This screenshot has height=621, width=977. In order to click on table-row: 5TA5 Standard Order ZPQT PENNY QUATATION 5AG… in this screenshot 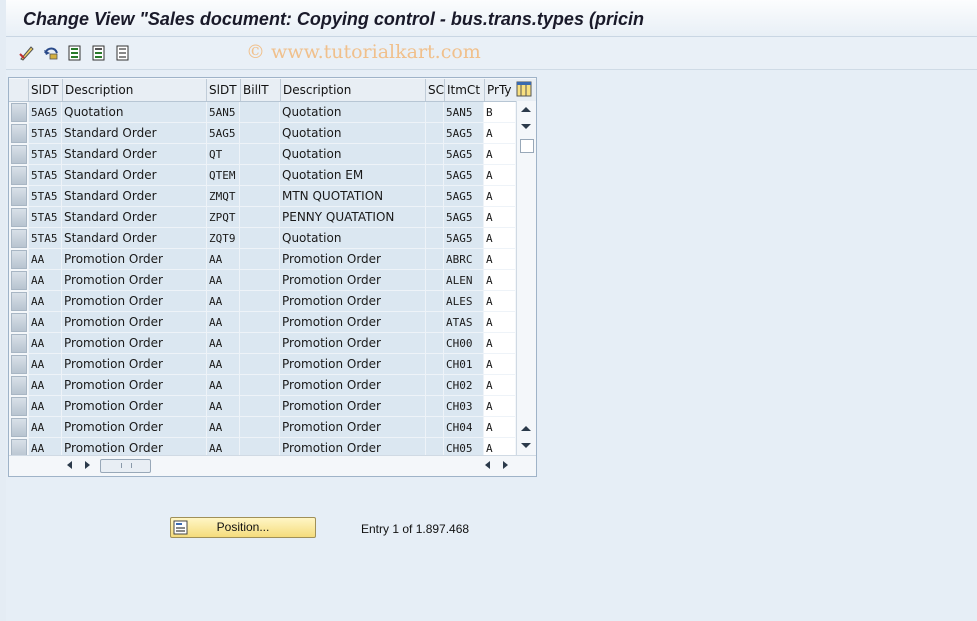, I will do `click(272, 217)`.